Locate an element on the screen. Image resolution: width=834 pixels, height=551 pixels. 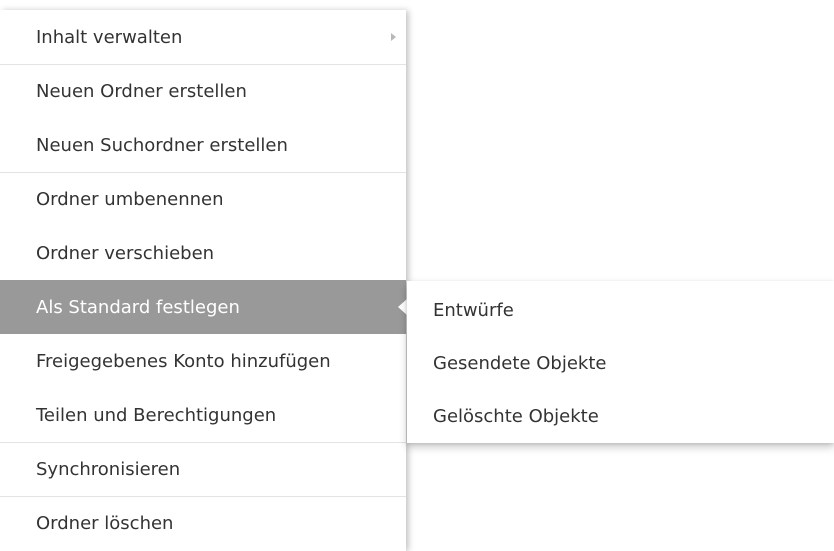
menu-item-set-as-default: Als Standard festlegen is located at coordinates (203, 307).